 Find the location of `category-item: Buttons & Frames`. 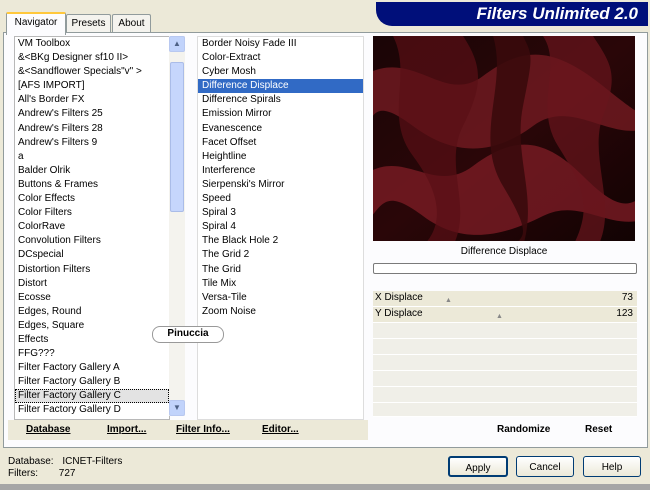

category-item: Buttons & Frames is located at coordinates (92, 185).